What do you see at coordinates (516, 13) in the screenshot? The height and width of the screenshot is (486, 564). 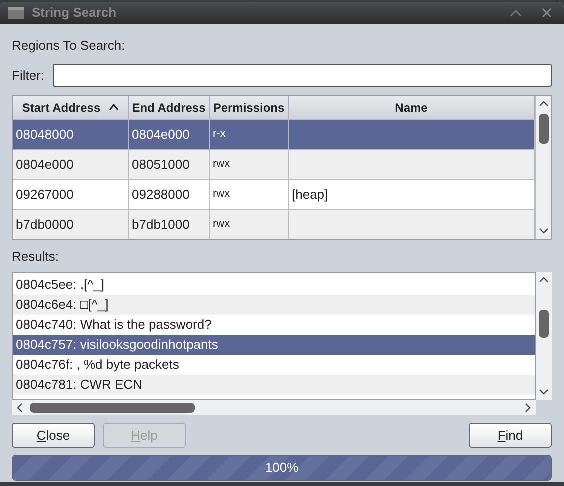 I see `maximize-icon` at bounding box center [516, 13].